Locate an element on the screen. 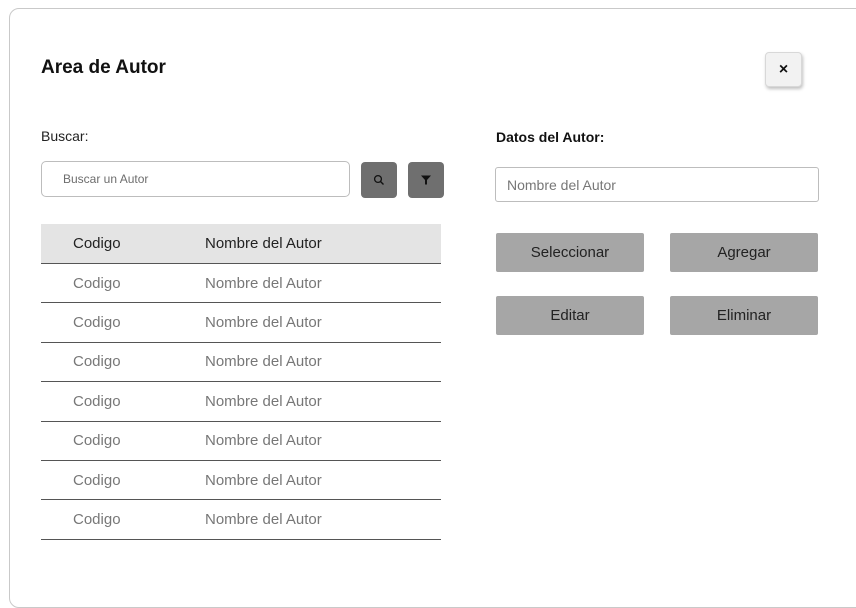 The height and width of the screenshot is (608, 856). table-header: Codigo Nombre del Autor is located at coordinates (241, 244).